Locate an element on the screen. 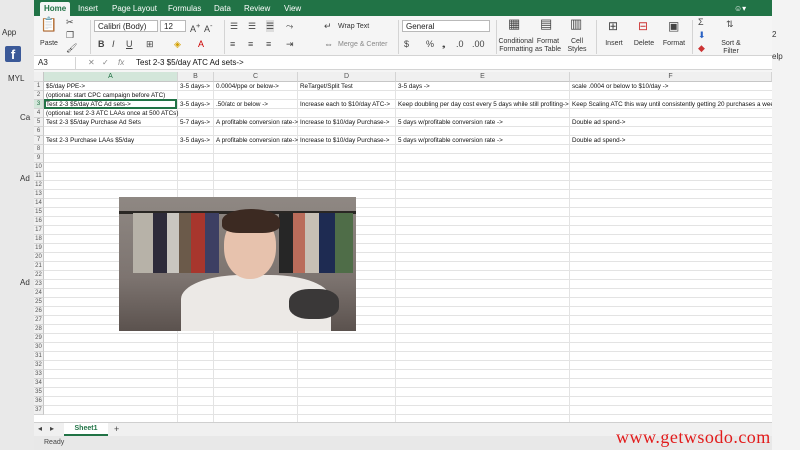 Image resolution: width=800 pixels, height=450 pixels. underline-icon: U is located at coordinates (129, 44).